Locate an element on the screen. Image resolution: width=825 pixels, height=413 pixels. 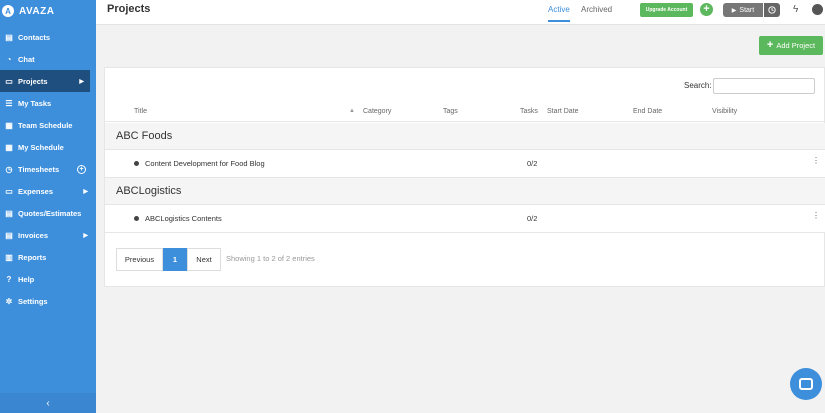
add-project-button: + Add Project is located at coordinates (791, 45).